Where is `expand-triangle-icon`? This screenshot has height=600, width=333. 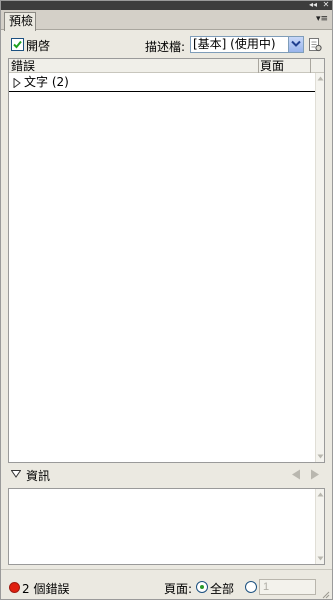
expand-triangle-icon is located at coordinates (17, 83).